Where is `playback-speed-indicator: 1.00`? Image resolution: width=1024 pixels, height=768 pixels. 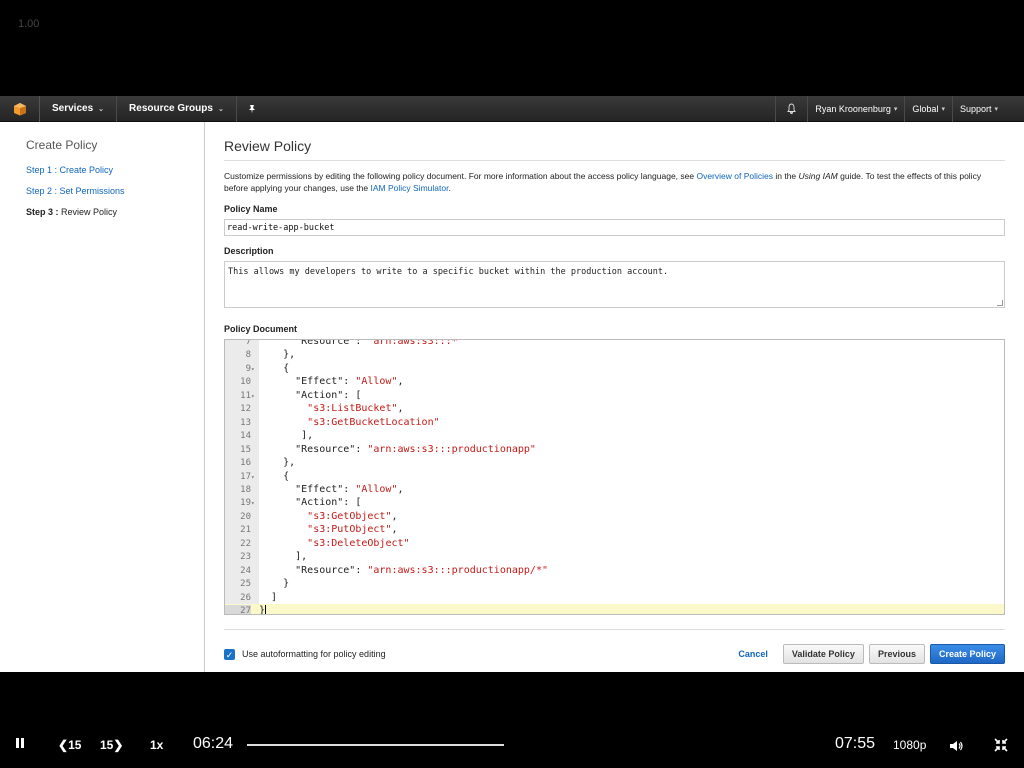
playback-speed-indicator: 1.00 is located at coordinates (29, 24).